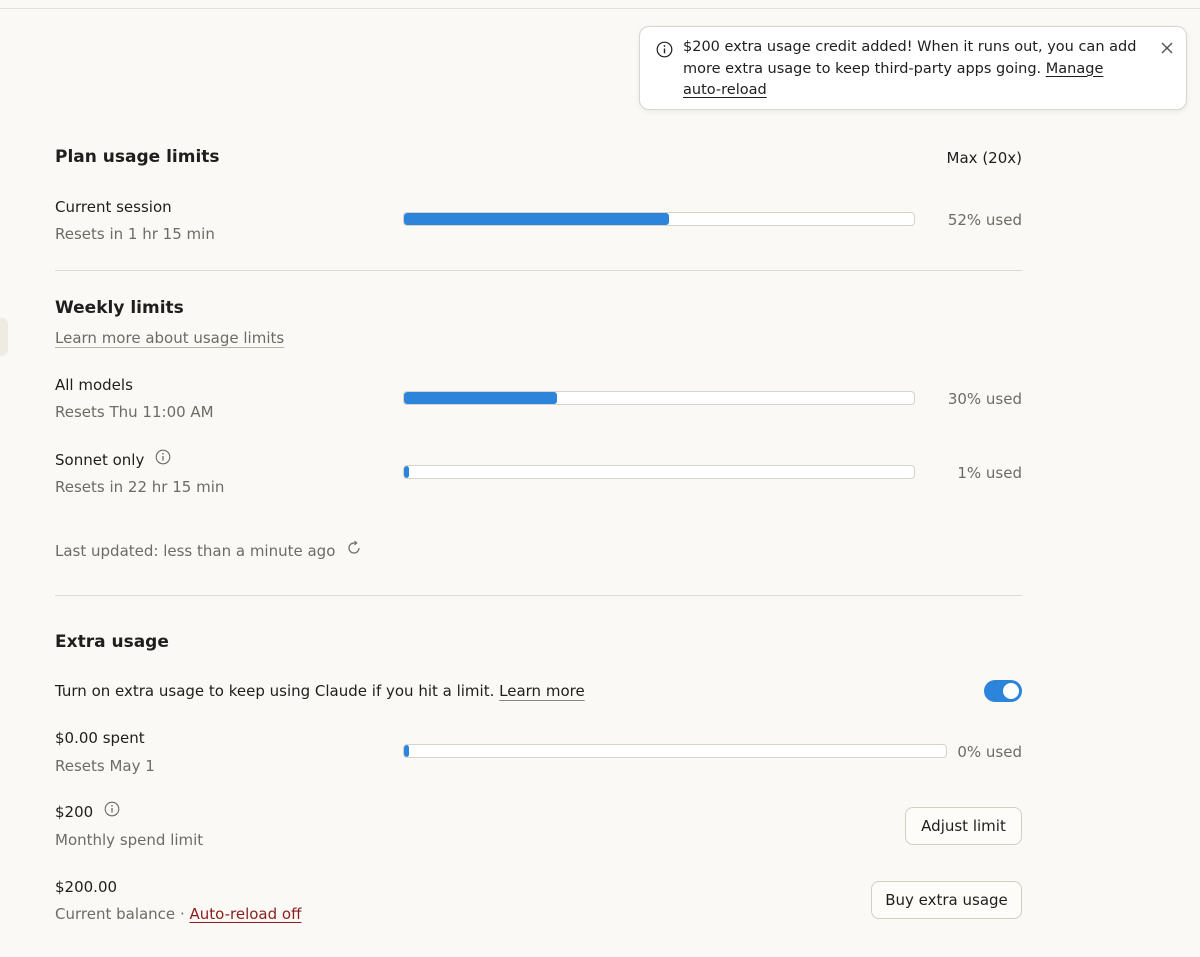  I want to click on spent-progress-fill, so click(406, 751).